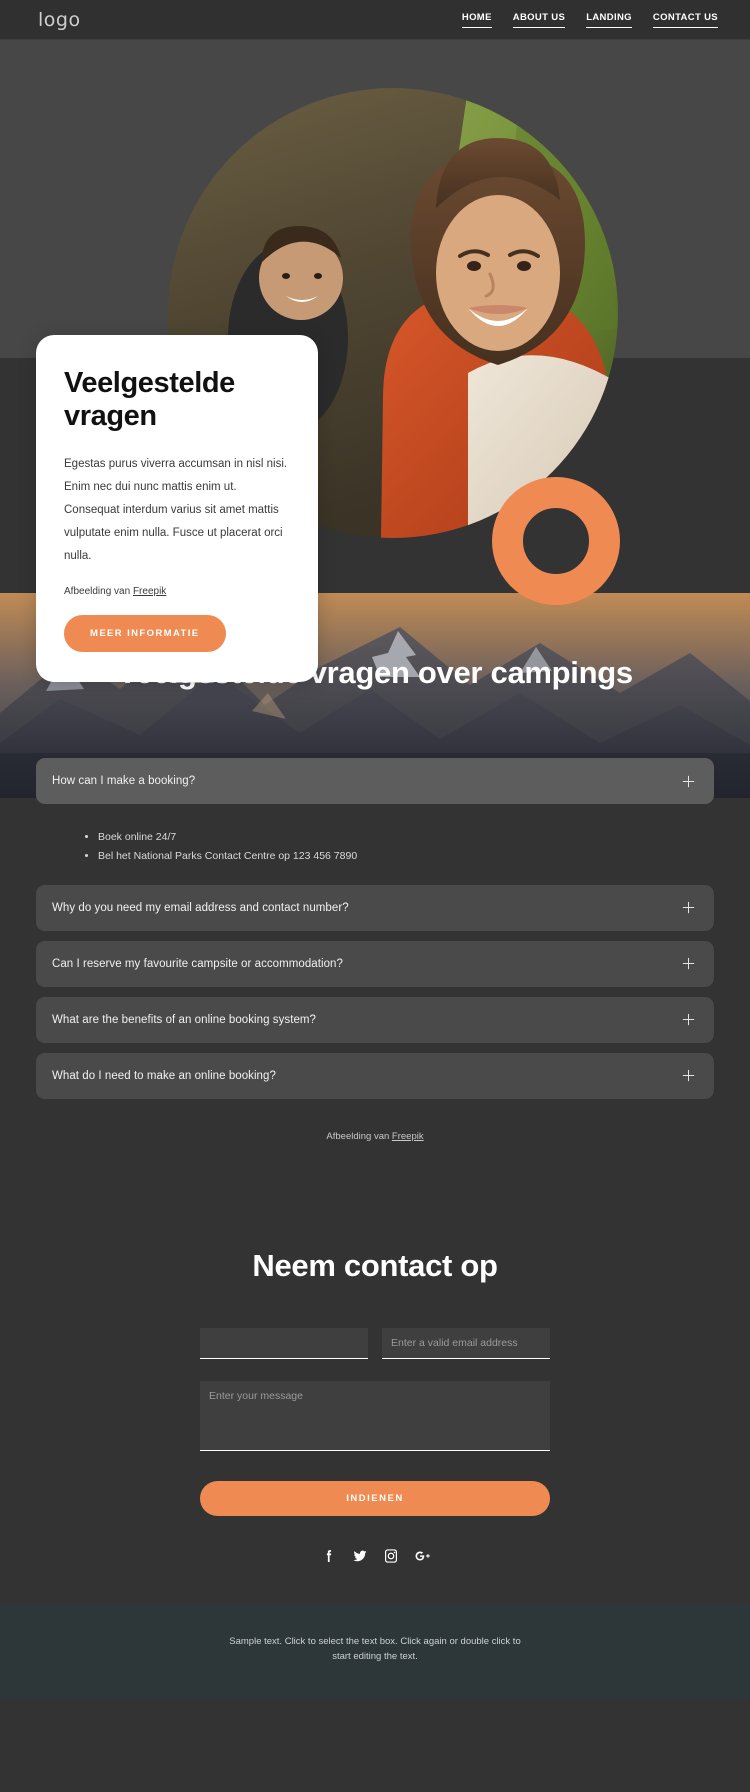 This screenshot has width=750, height=1792. What do you see at coordinates (388, 837) in the screenshot?
I see `faq-answer-item: Boek online 24/7` at bounding box center [388, 837].